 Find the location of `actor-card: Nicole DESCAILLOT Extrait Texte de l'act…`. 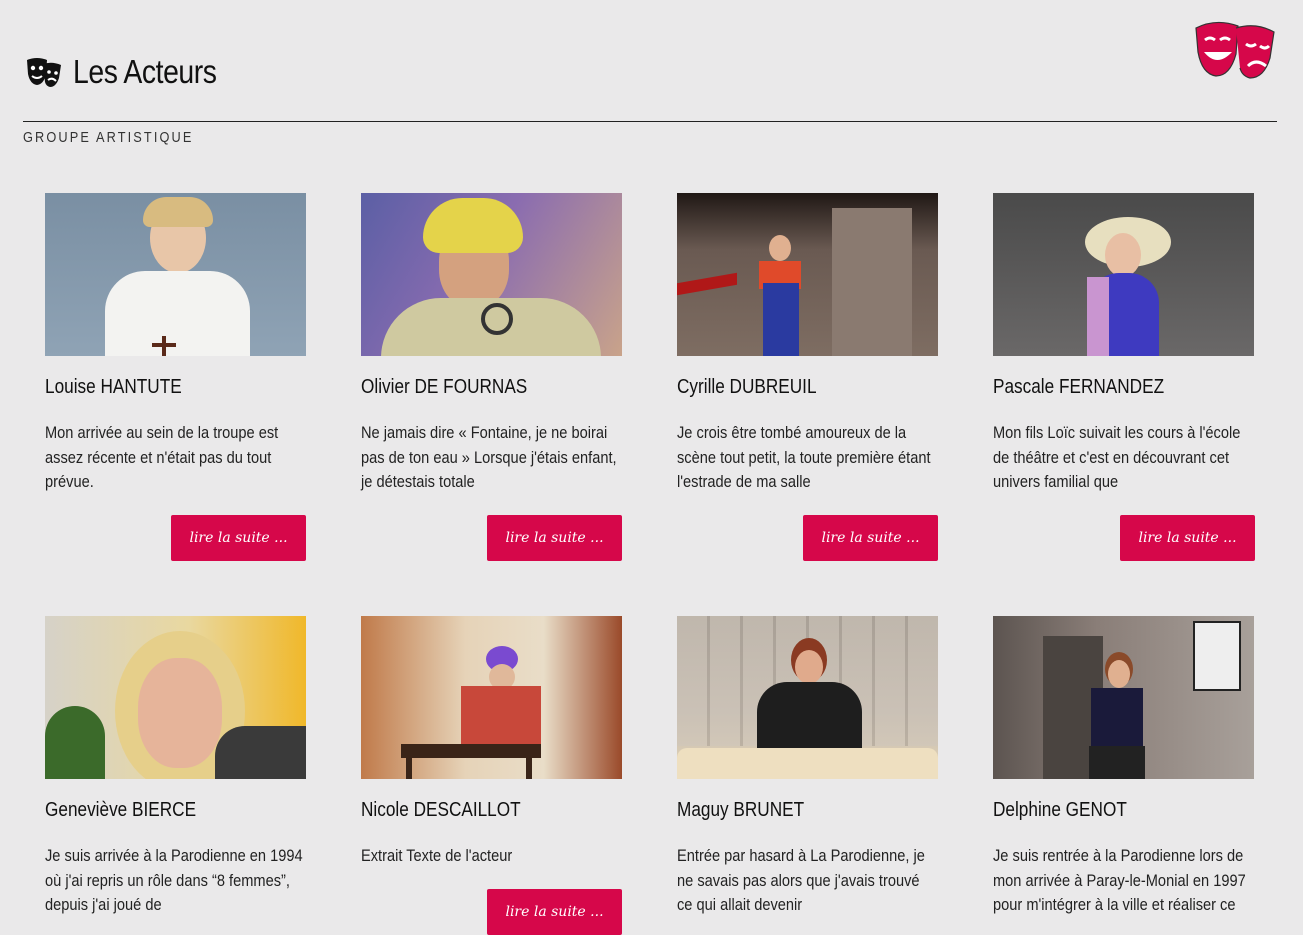

actor-card: Nicole DESCAILLOT Extrait Texte de l'act… is located at coordinates (492, 775).